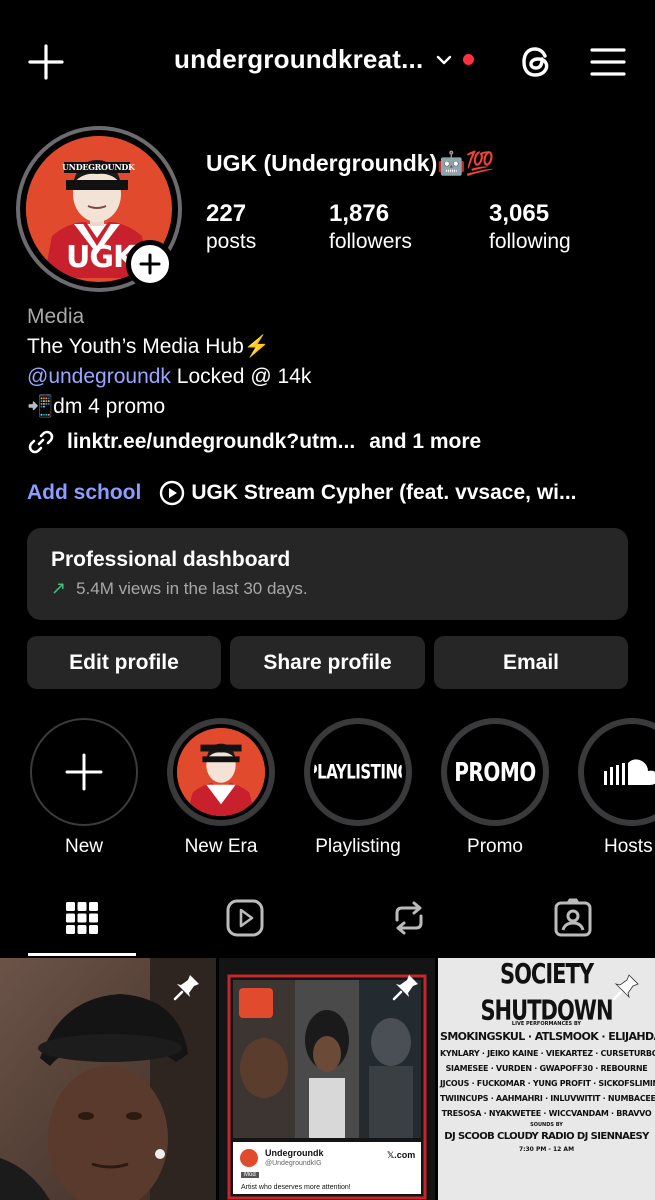 This screenshot has width=655, height=1200. I want to click on highlight-promo: PROMO Promo, so click(495, 788).